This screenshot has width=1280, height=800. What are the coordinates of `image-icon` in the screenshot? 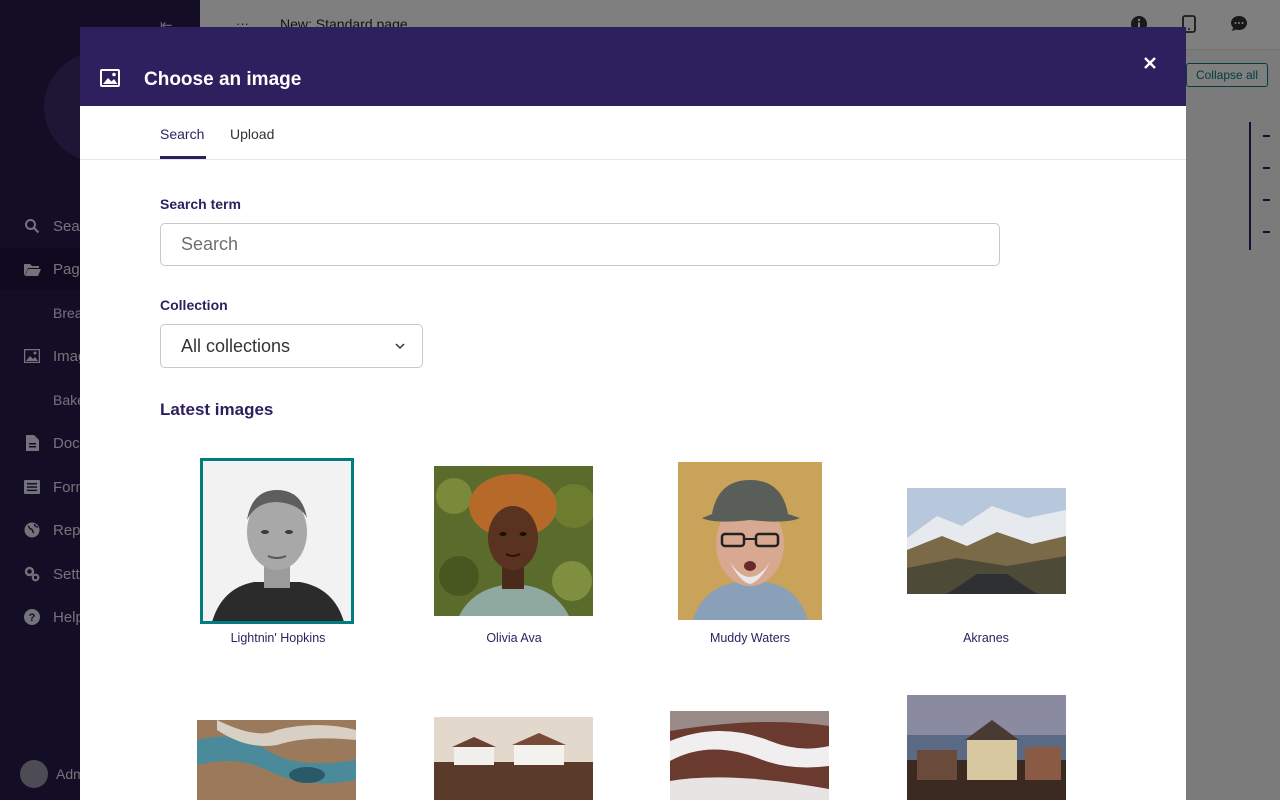 It's located at (110, 78).